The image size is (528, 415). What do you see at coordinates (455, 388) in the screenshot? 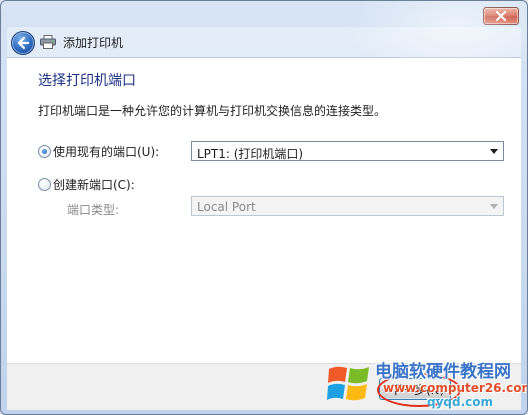
I see `watermark-url: www.computer26.com` at bounding box center [455, 388].